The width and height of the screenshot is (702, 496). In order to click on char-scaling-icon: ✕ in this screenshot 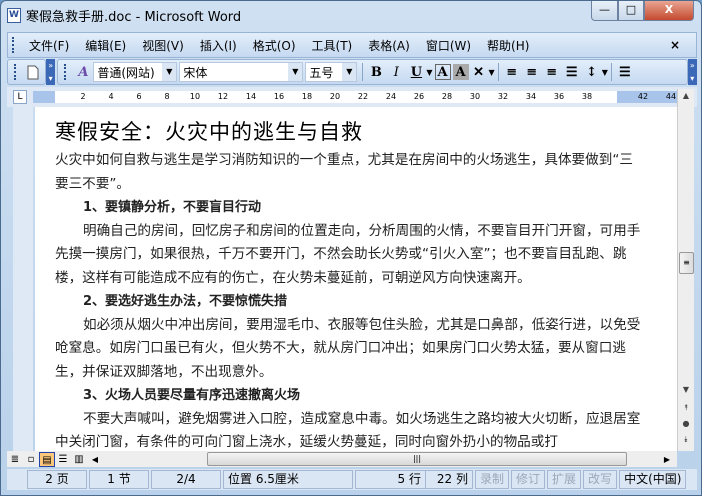, I will do `click(479, 72)`.